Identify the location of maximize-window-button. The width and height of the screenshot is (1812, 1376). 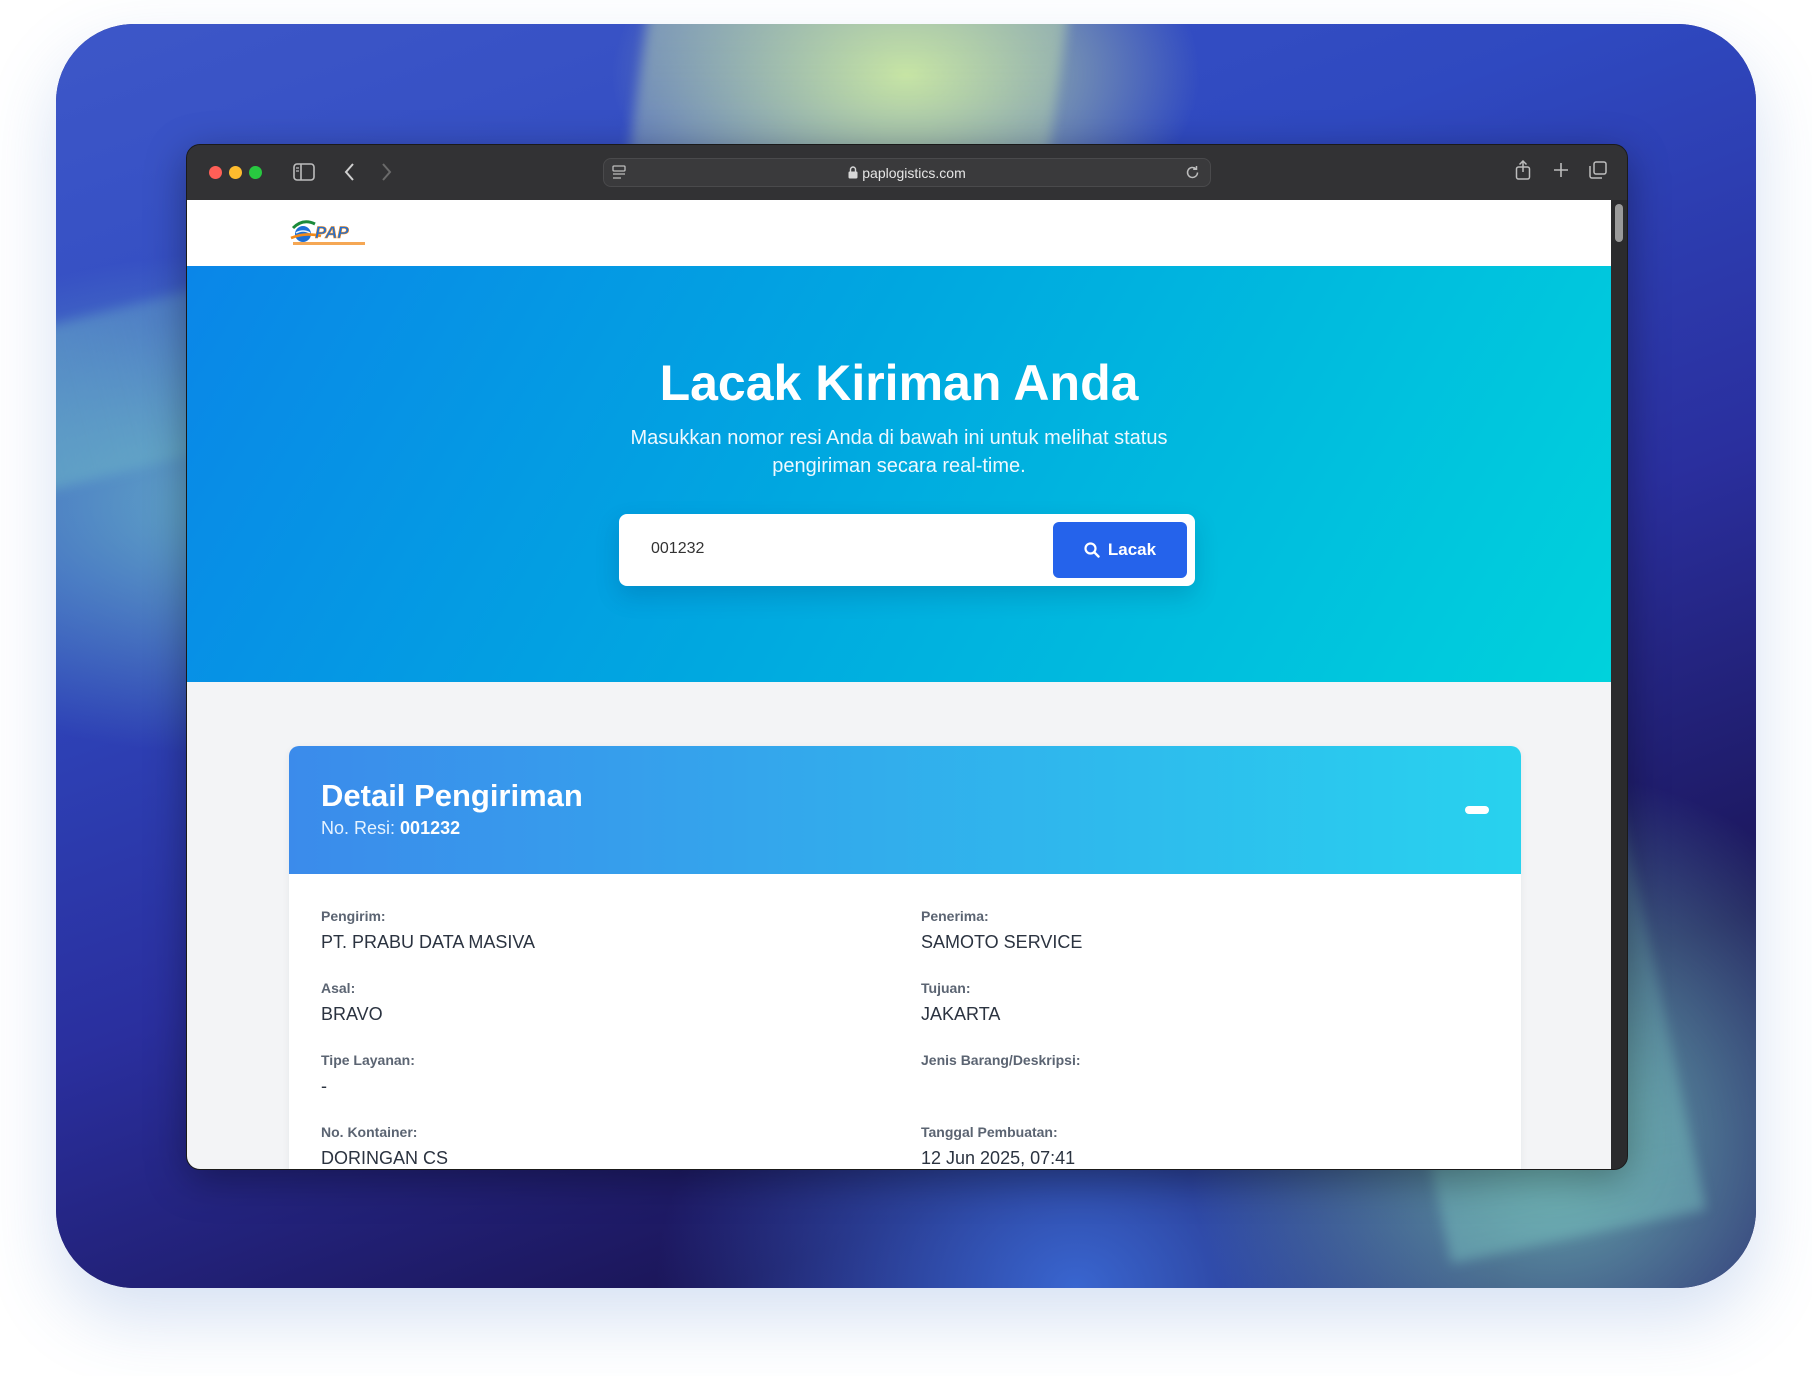
(255, 172).